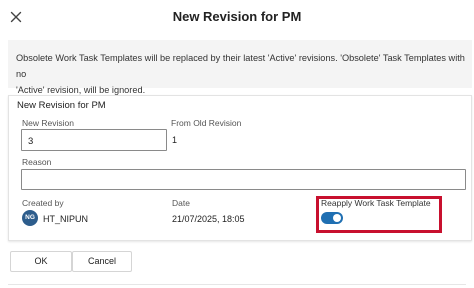 This screenshot has width=474, height=288. I want to click on cancel-button: Cancel, so click(102, 261).